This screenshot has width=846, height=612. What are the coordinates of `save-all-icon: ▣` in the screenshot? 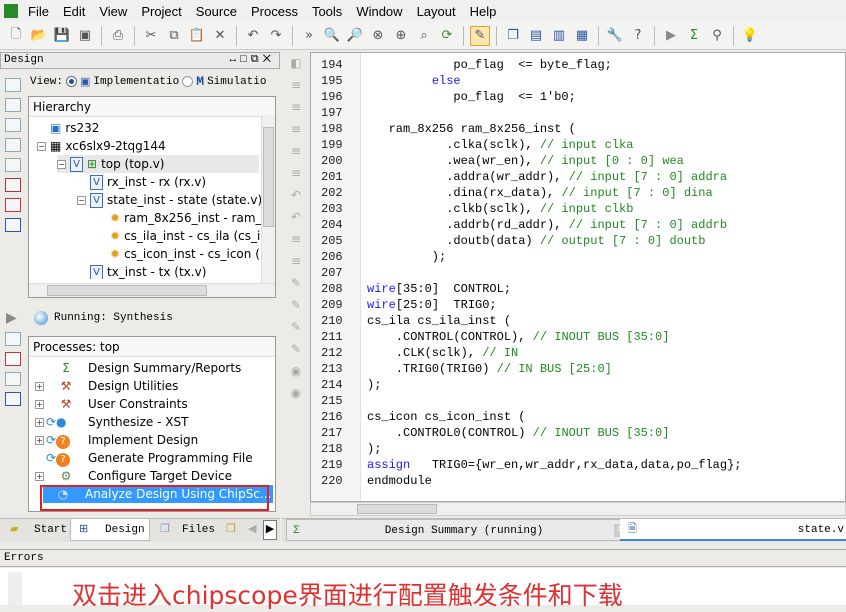 It's located at (85, 36).